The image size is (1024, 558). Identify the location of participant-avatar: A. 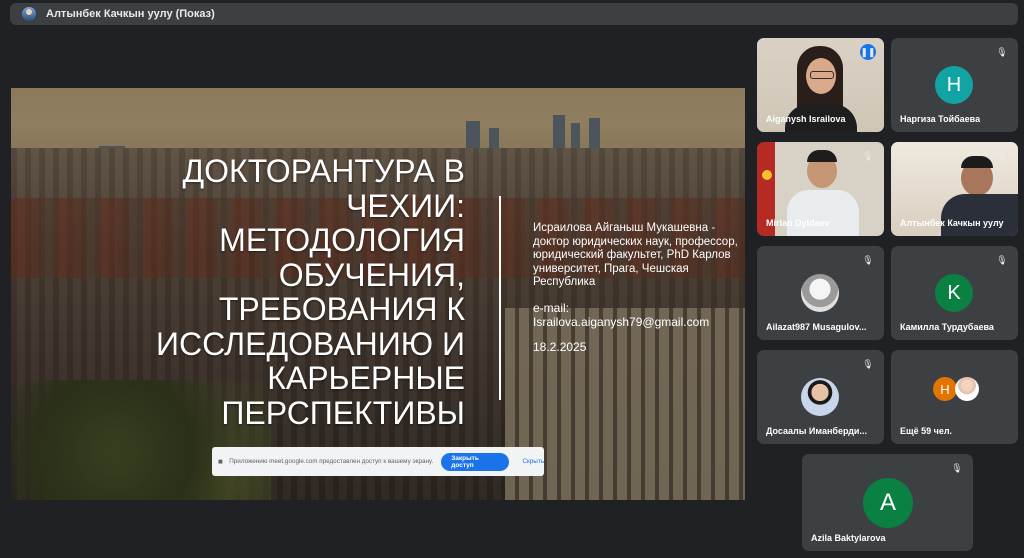
(888, 503).